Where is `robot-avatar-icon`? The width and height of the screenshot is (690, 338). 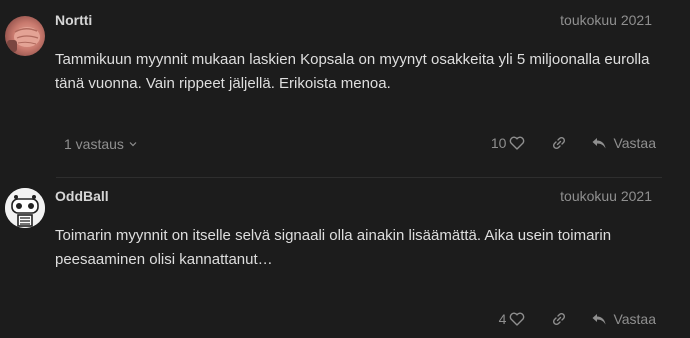
robot-avatar-icon is located at coordinates (25, 208).